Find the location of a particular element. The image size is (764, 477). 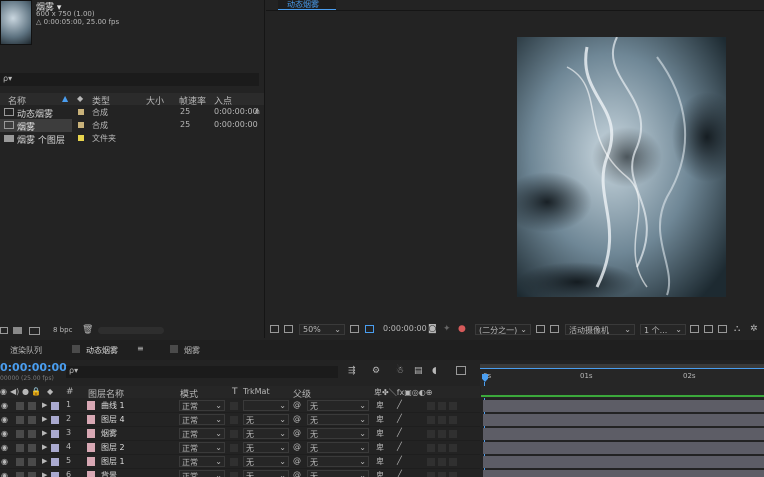

motion-blur-icon: ◖ is located at coordinates (434, 371).